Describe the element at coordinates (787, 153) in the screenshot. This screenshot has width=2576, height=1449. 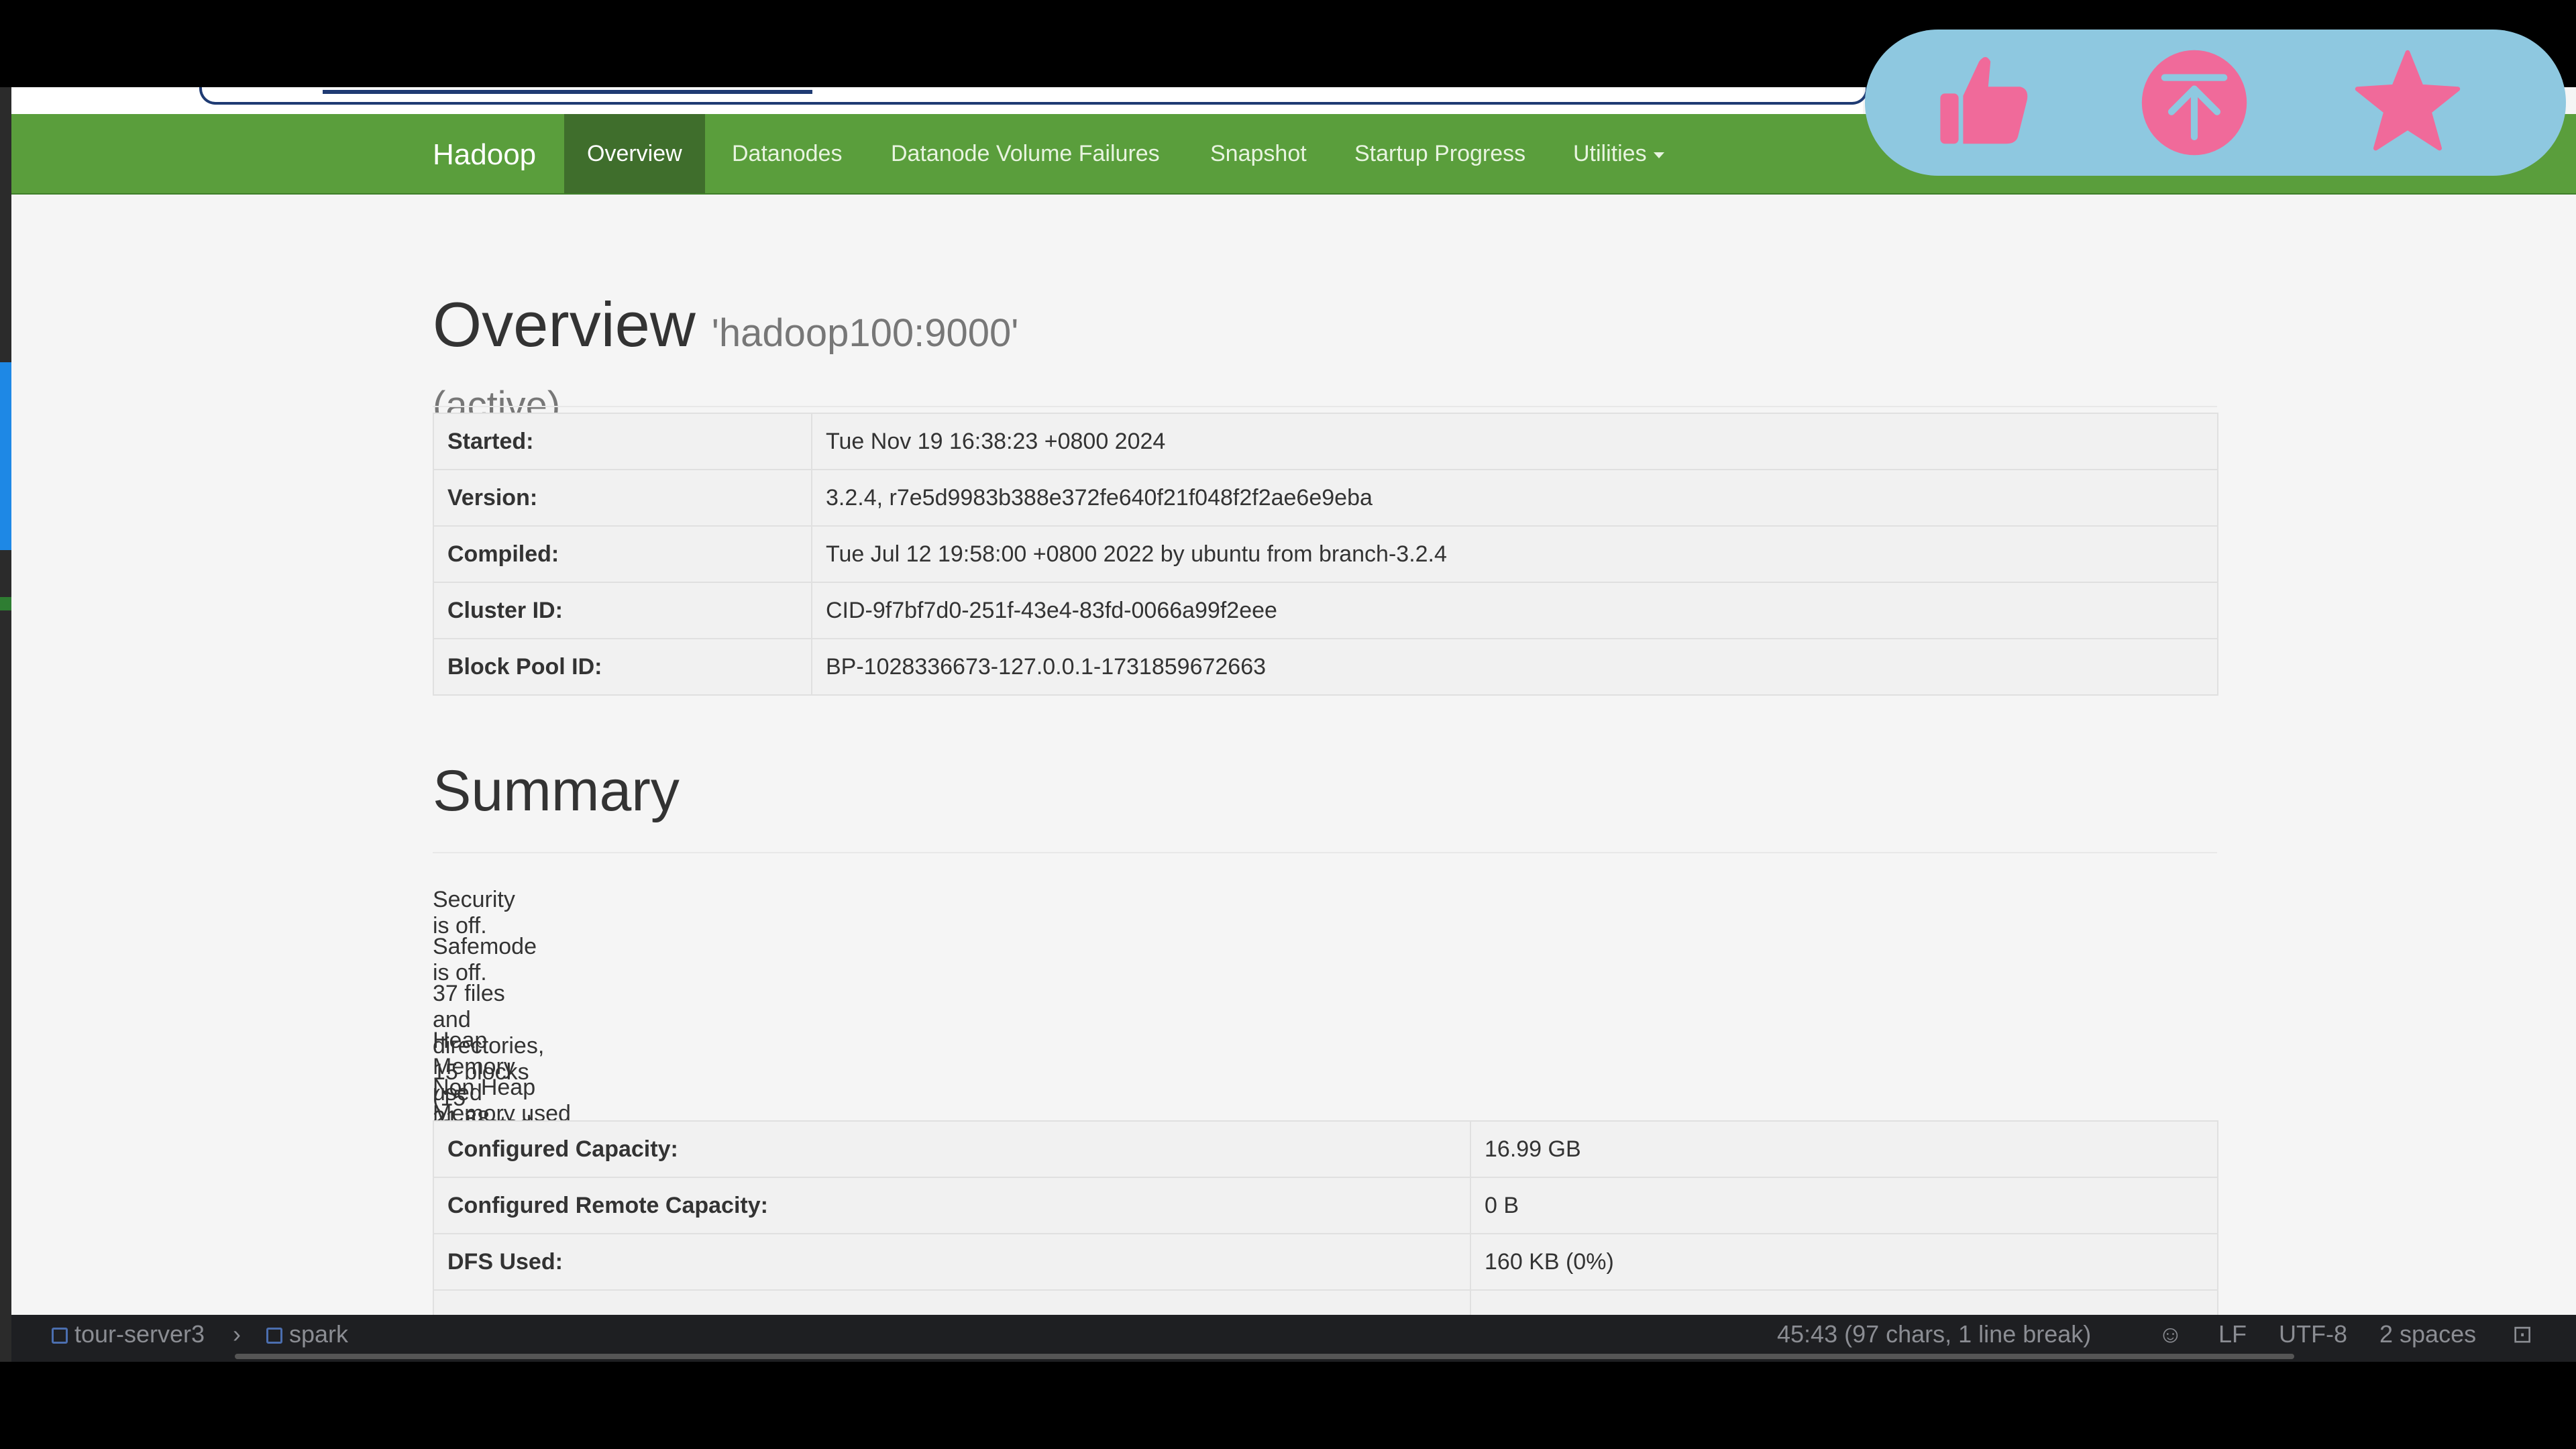
I see `nav-datanodes: Datanodes` at that location.